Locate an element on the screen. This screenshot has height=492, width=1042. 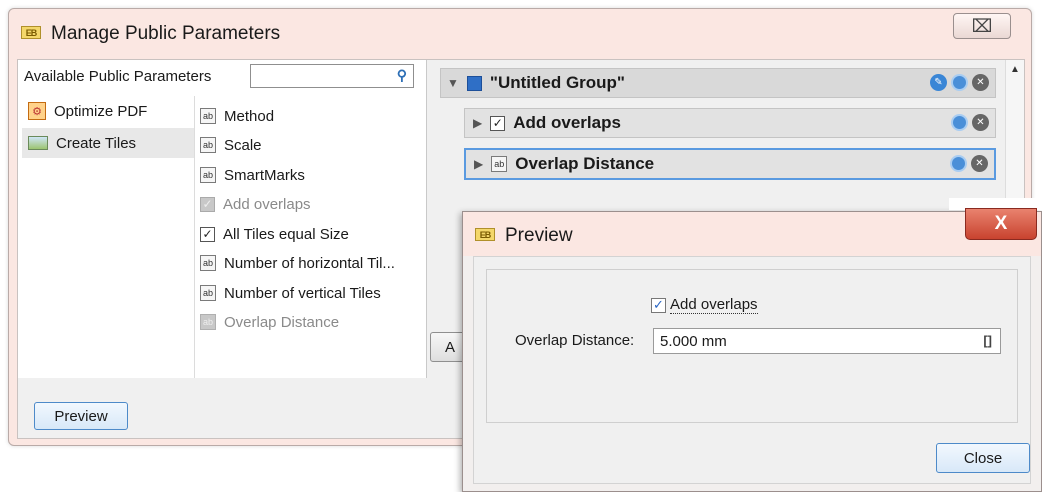
parameter-item-smartmarks: ab SmartMarks is located at coordinates (252, 175).